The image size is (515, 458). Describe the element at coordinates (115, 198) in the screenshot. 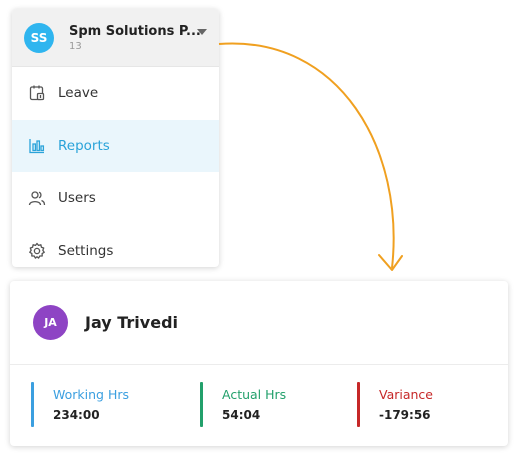

I see `menu-item-users: Users` at that location.